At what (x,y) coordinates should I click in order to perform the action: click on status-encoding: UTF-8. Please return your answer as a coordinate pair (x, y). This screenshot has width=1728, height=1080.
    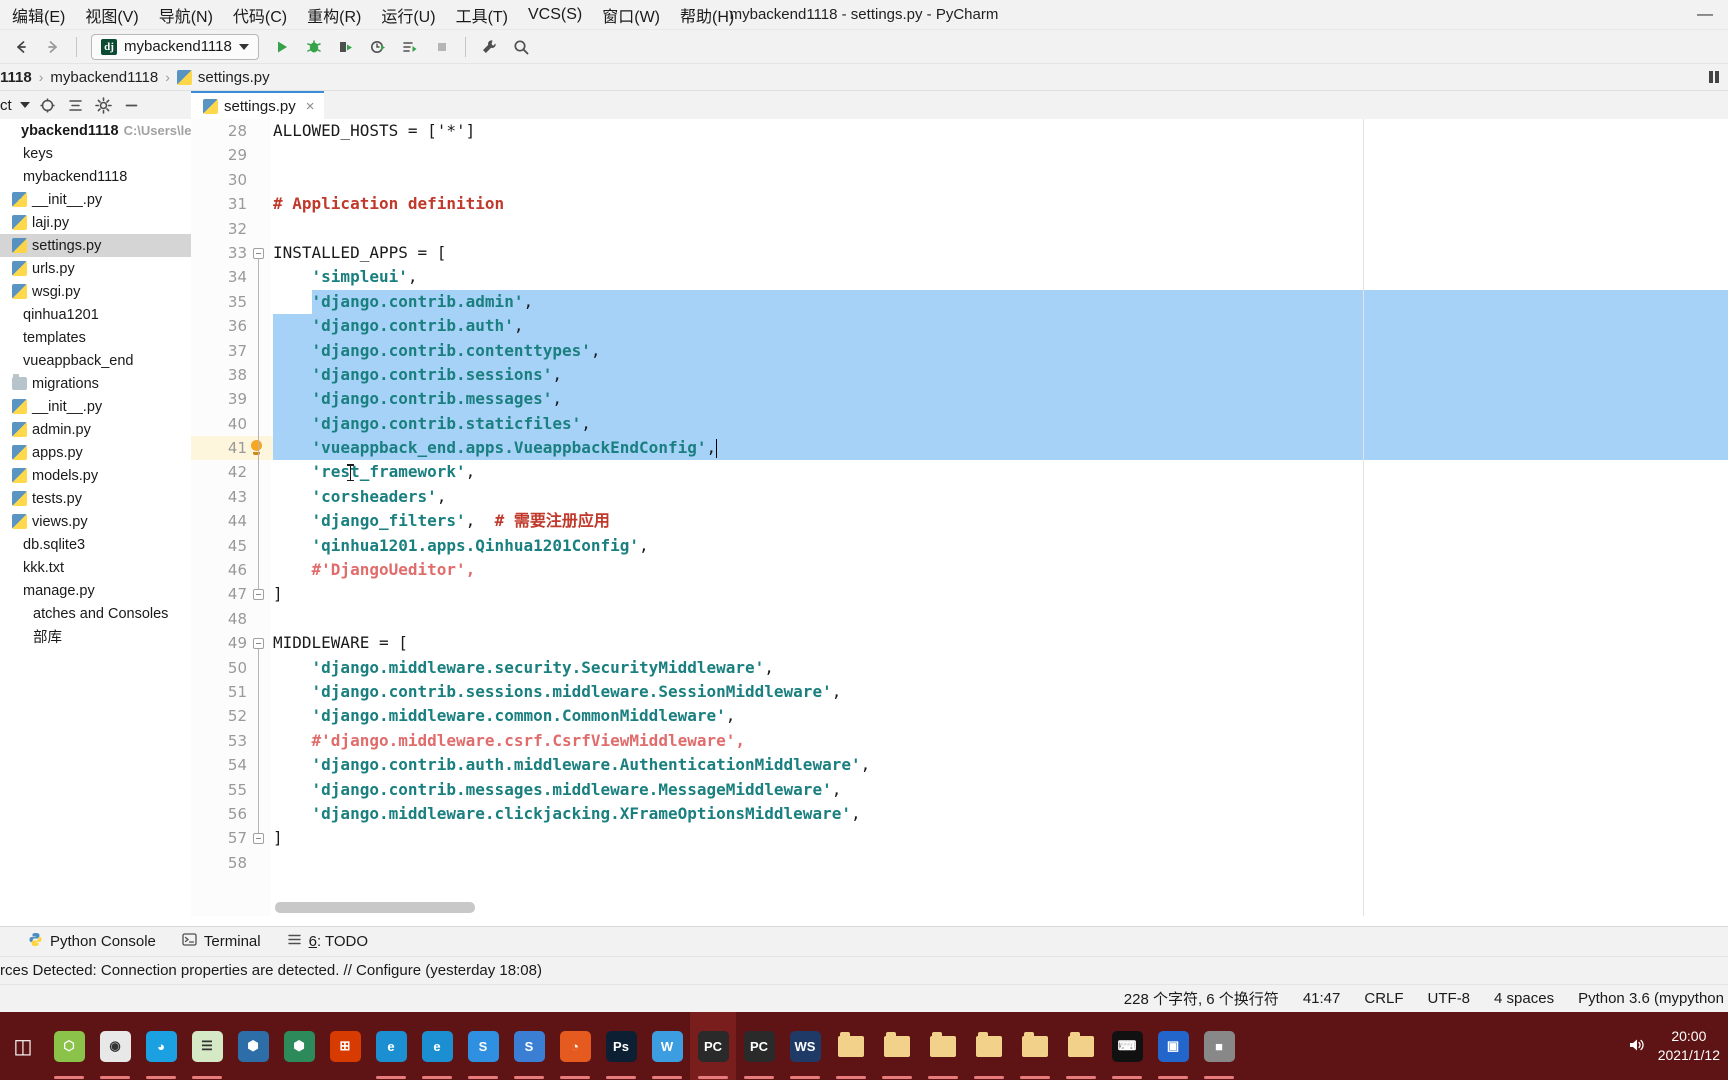
    Looking at the image, I should click on (1449, 998).